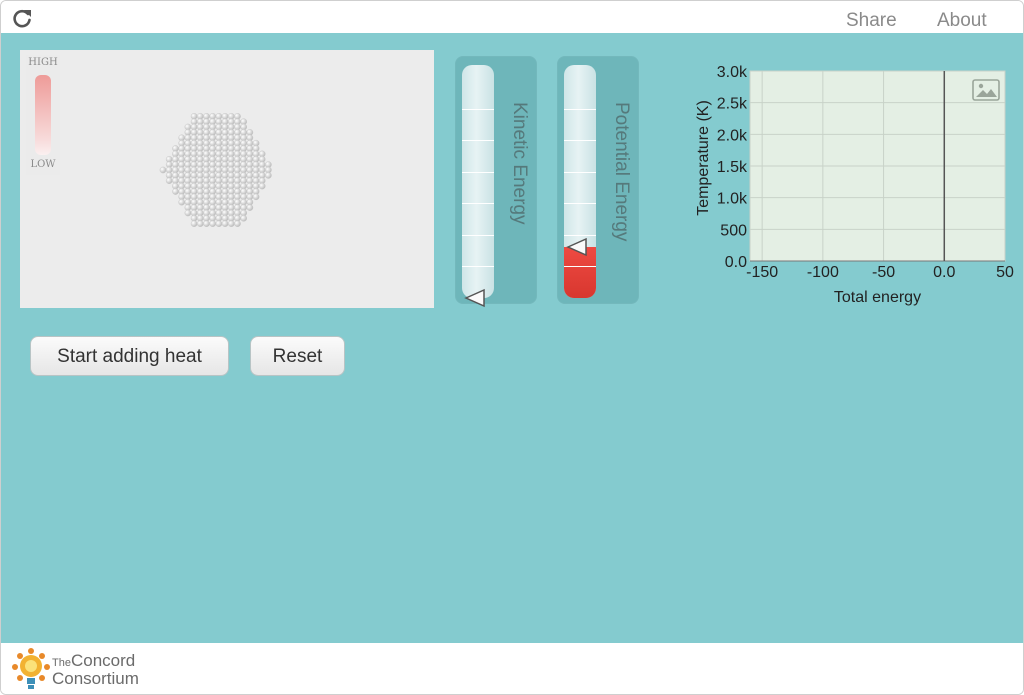  Describe the element at coordinates (478, 181) in the screenshot. I see `kinetic-energy-tube` at that location.